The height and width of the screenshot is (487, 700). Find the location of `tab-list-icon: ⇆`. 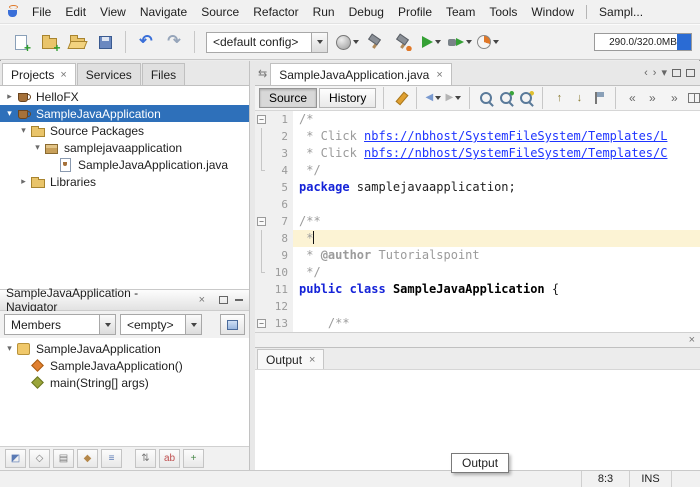

tab-list-icon: ⇆ is located at coordinates (262, 73).